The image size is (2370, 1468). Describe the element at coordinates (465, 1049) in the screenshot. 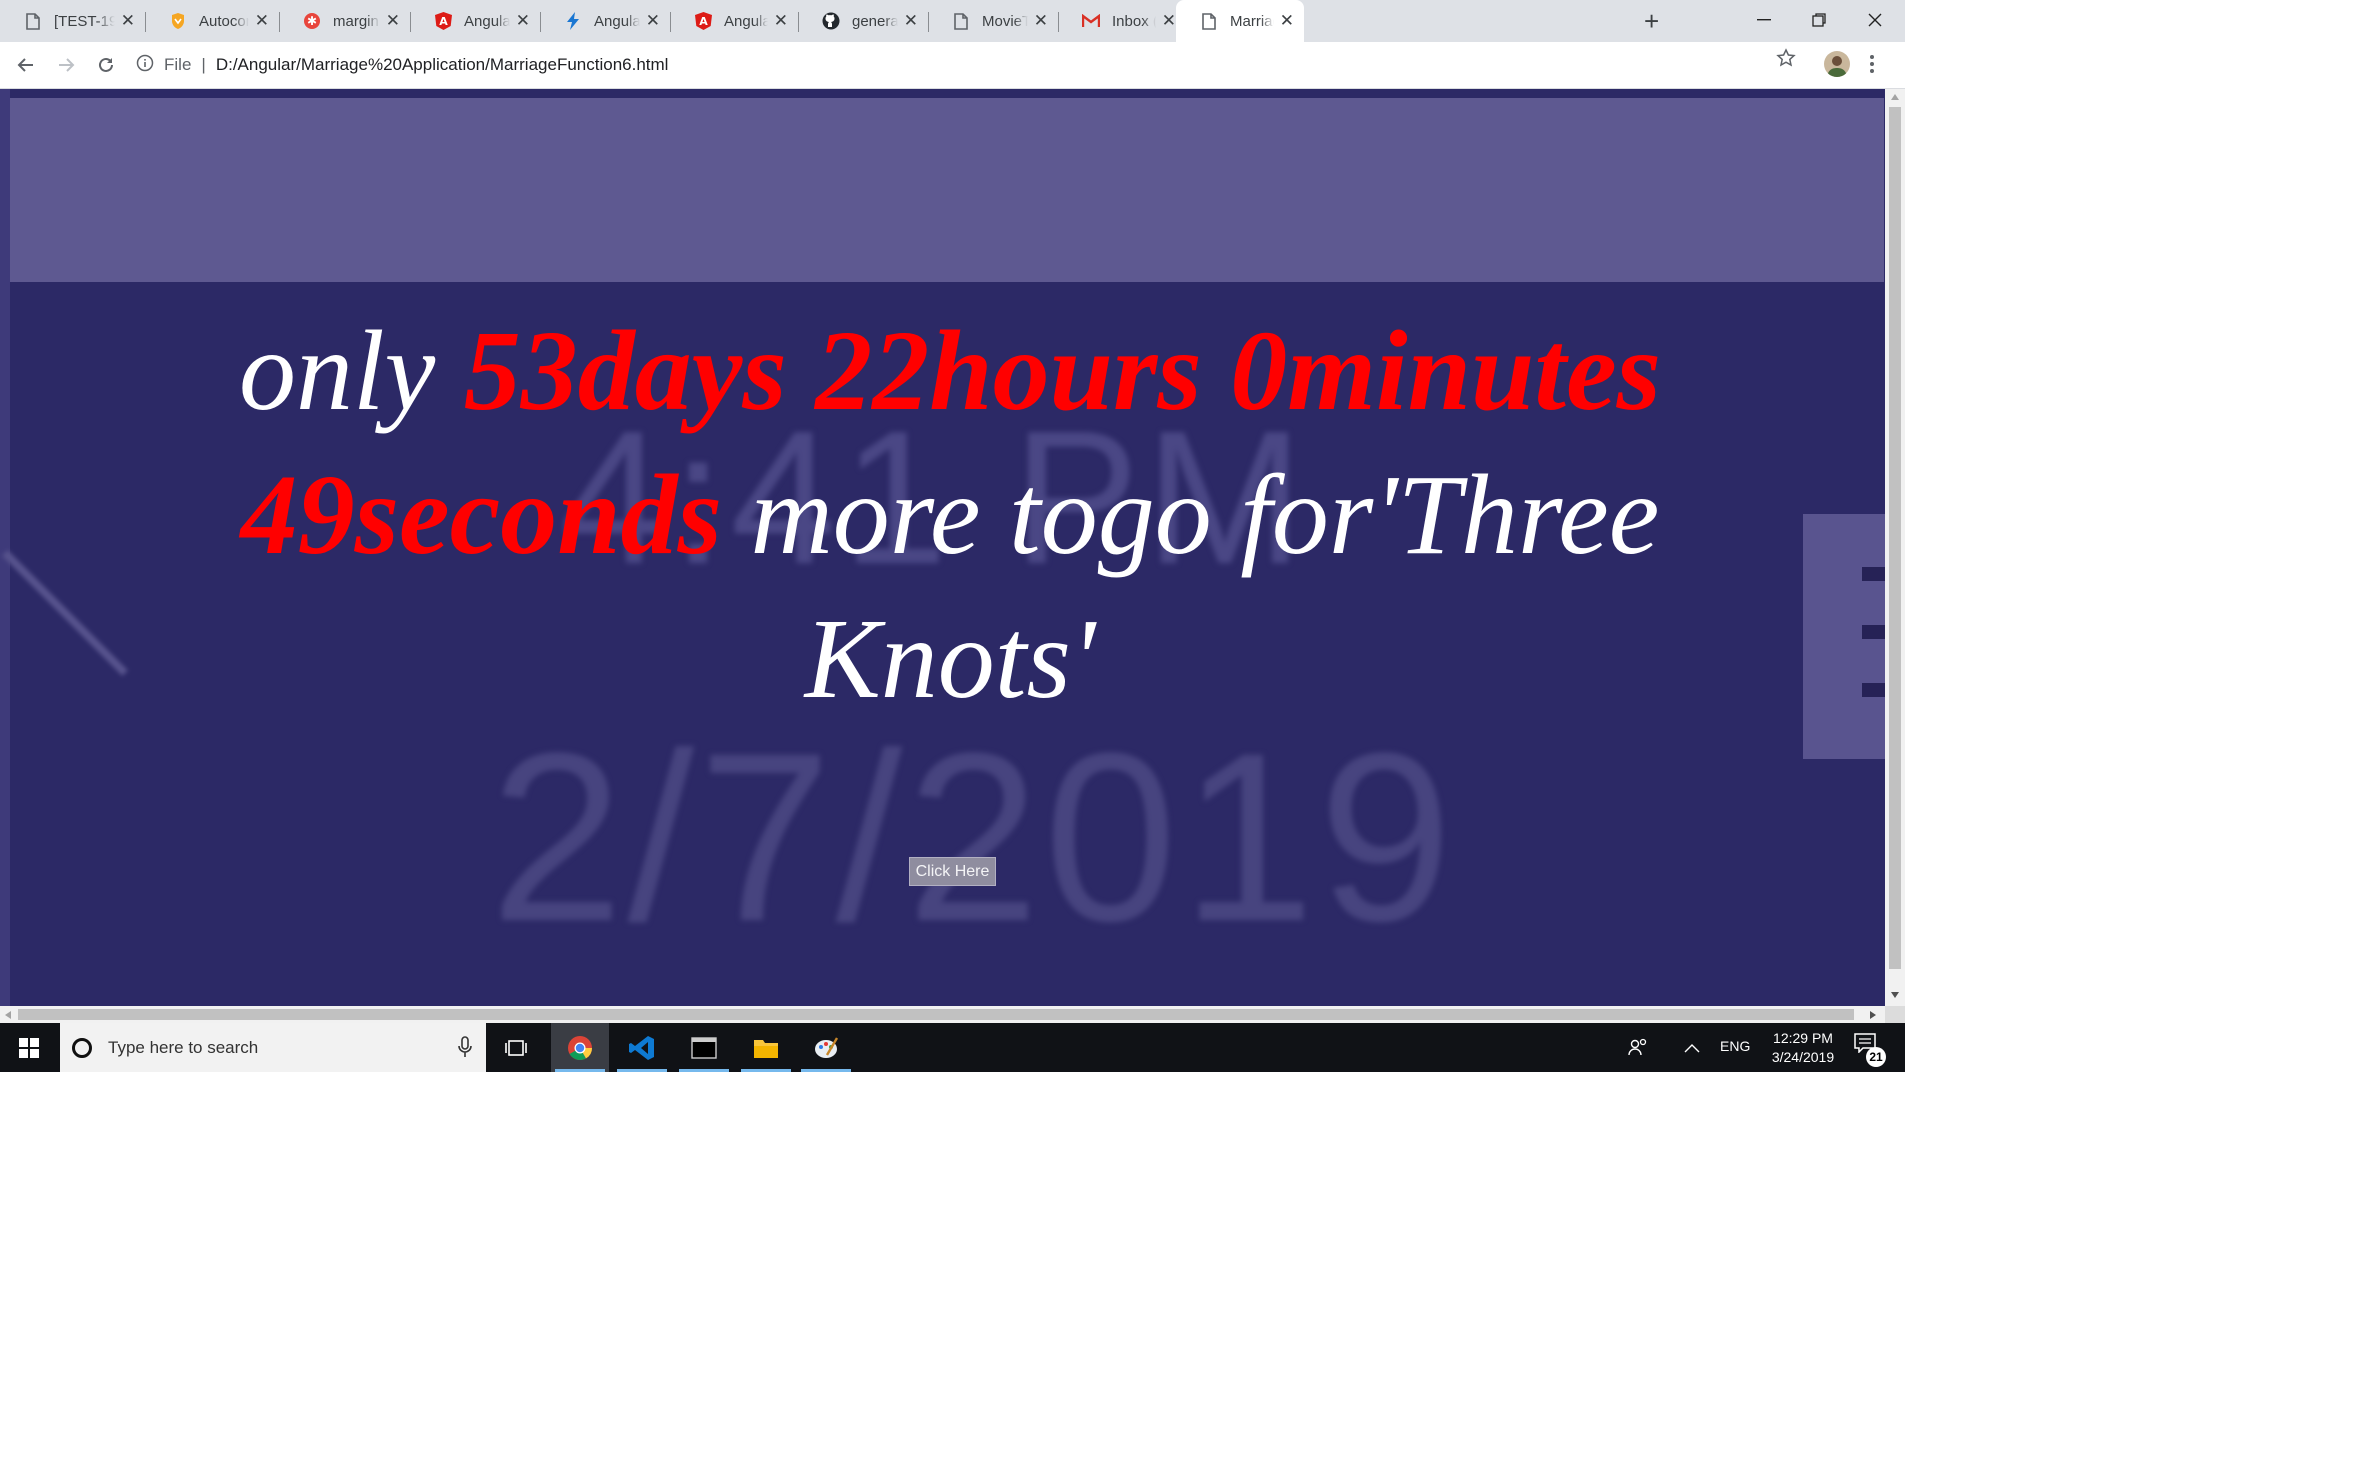

I see `microphone-icon` at that location.